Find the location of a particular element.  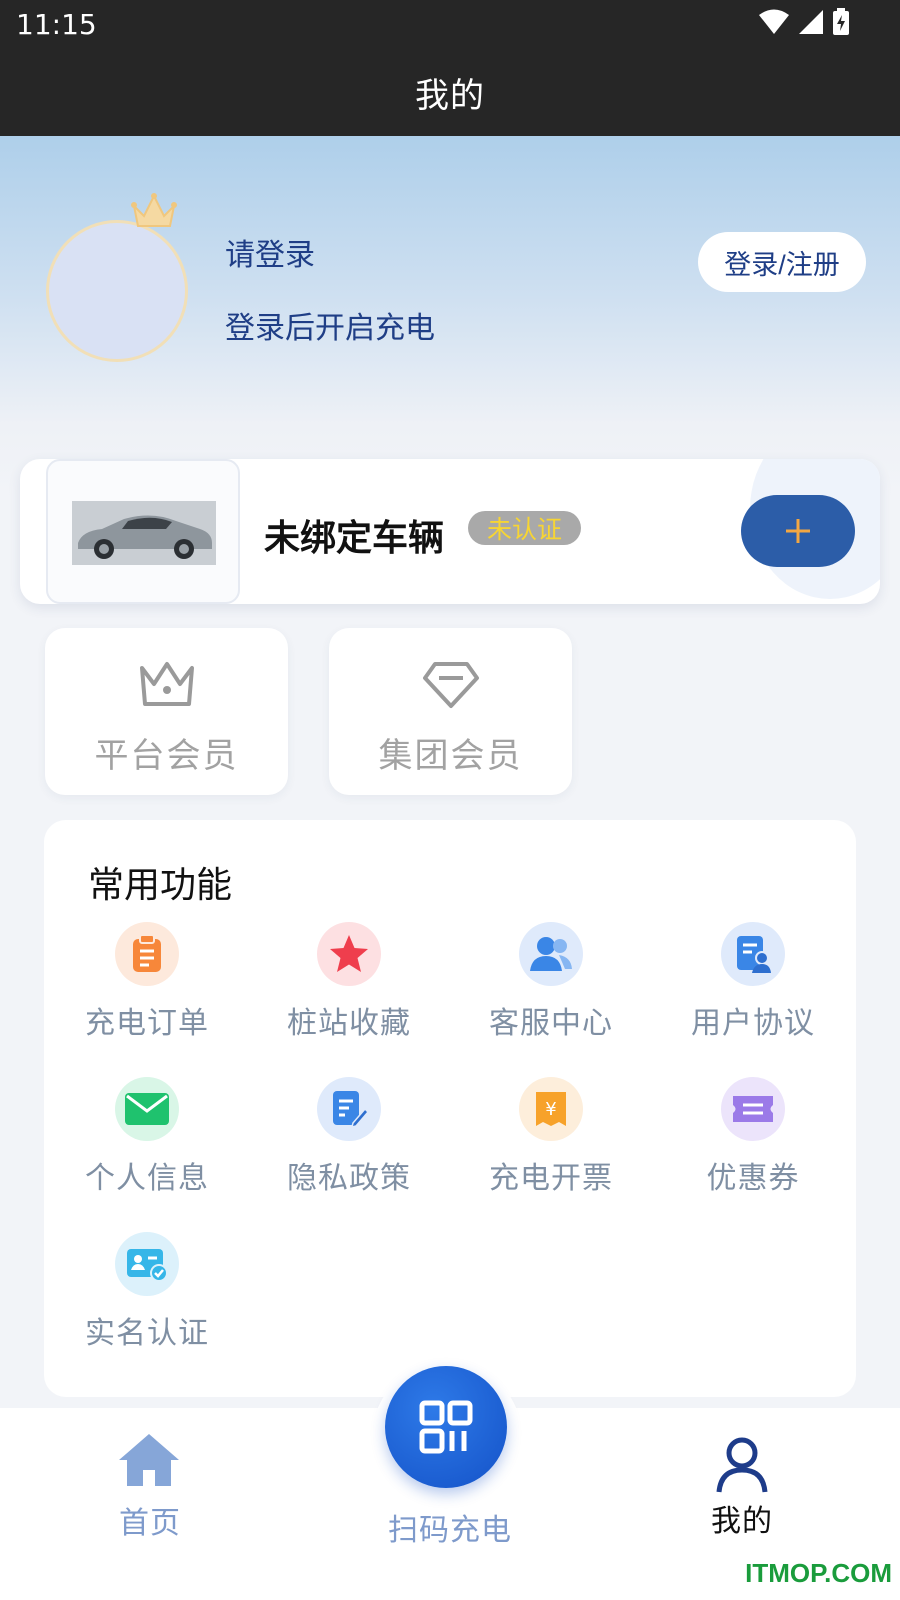

nav-home-label: 首页 is located at coordinates (150, 1523).